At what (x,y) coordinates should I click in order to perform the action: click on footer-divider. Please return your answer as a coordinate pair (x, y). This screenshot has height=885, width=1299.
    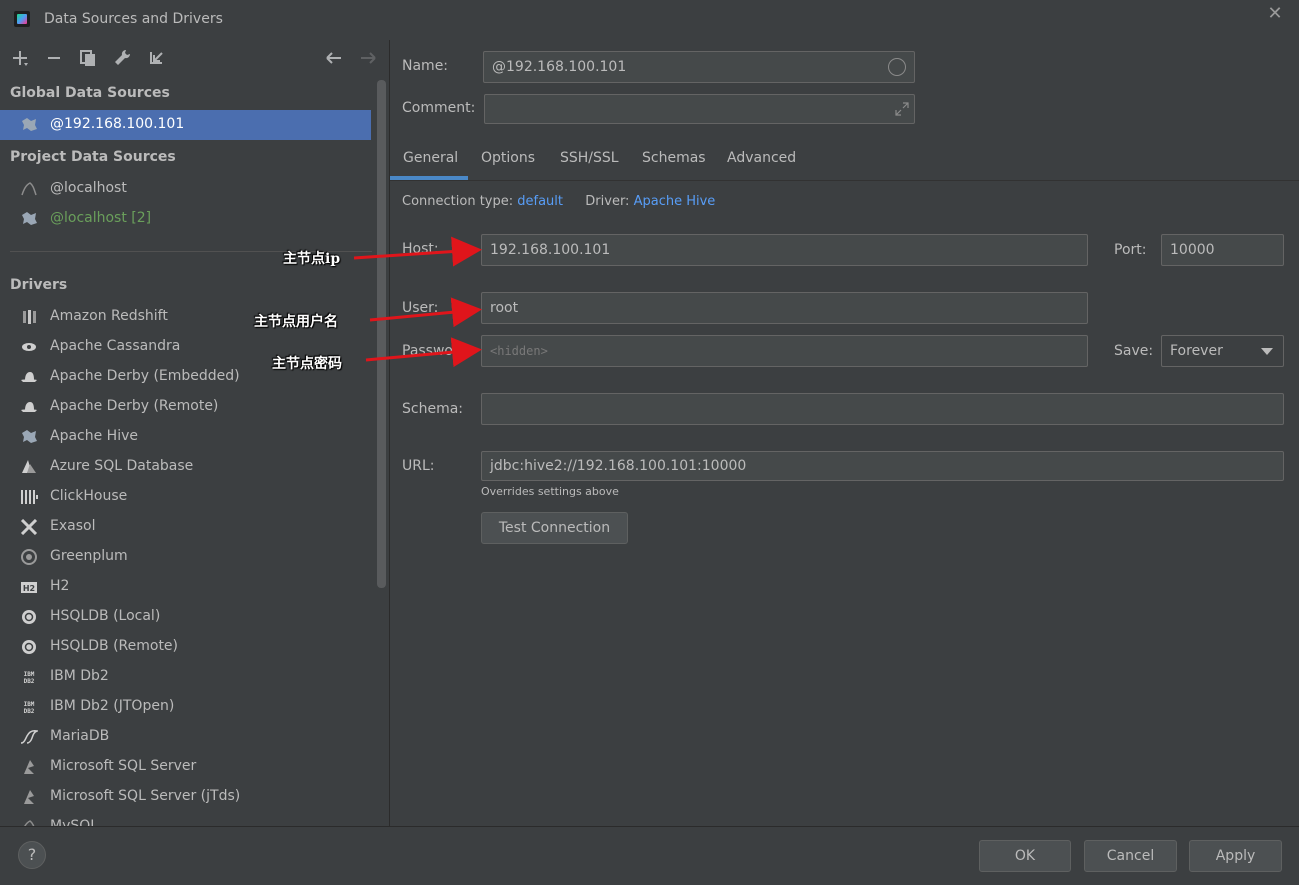
    Looking at the image, I should click on (649, 826).